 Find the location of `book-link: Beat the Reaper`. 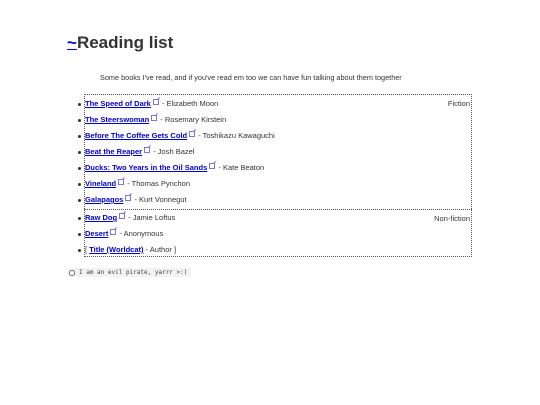

book-link: Beat the Reaper is located at coordinates (113, 151).